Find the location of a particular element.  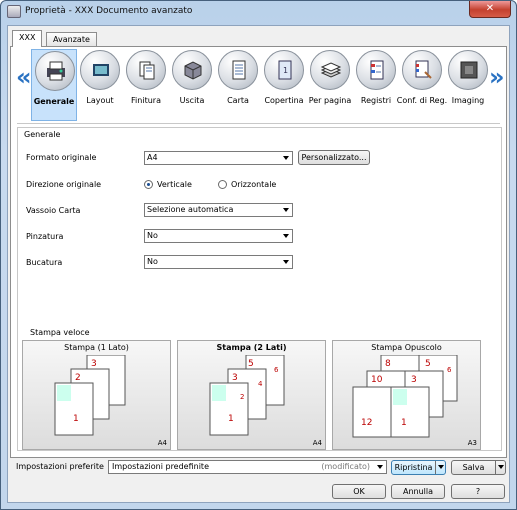

layout-icon is located at coordinates (101, 70).